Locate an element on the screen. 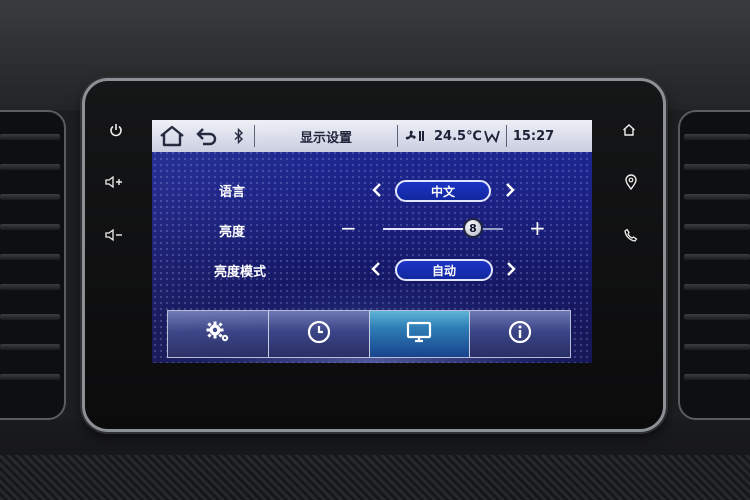 This screenshot has height=500, width=750. clock-time: 15:27 is located at coordinates (533, 136).